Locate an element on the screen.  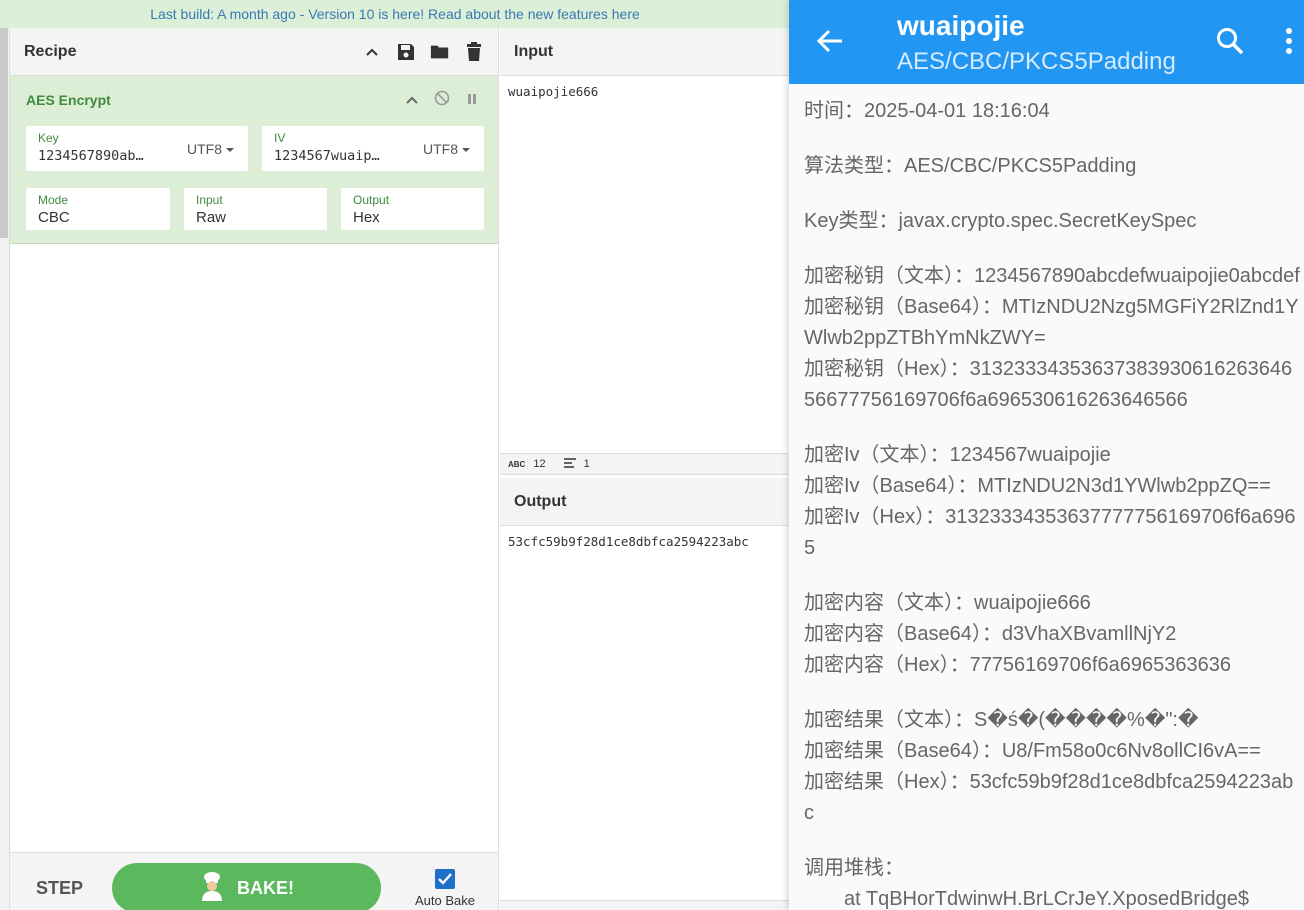
bake-controls: STEP BAKE! Auto Bake is located at coordinates (254, 881).